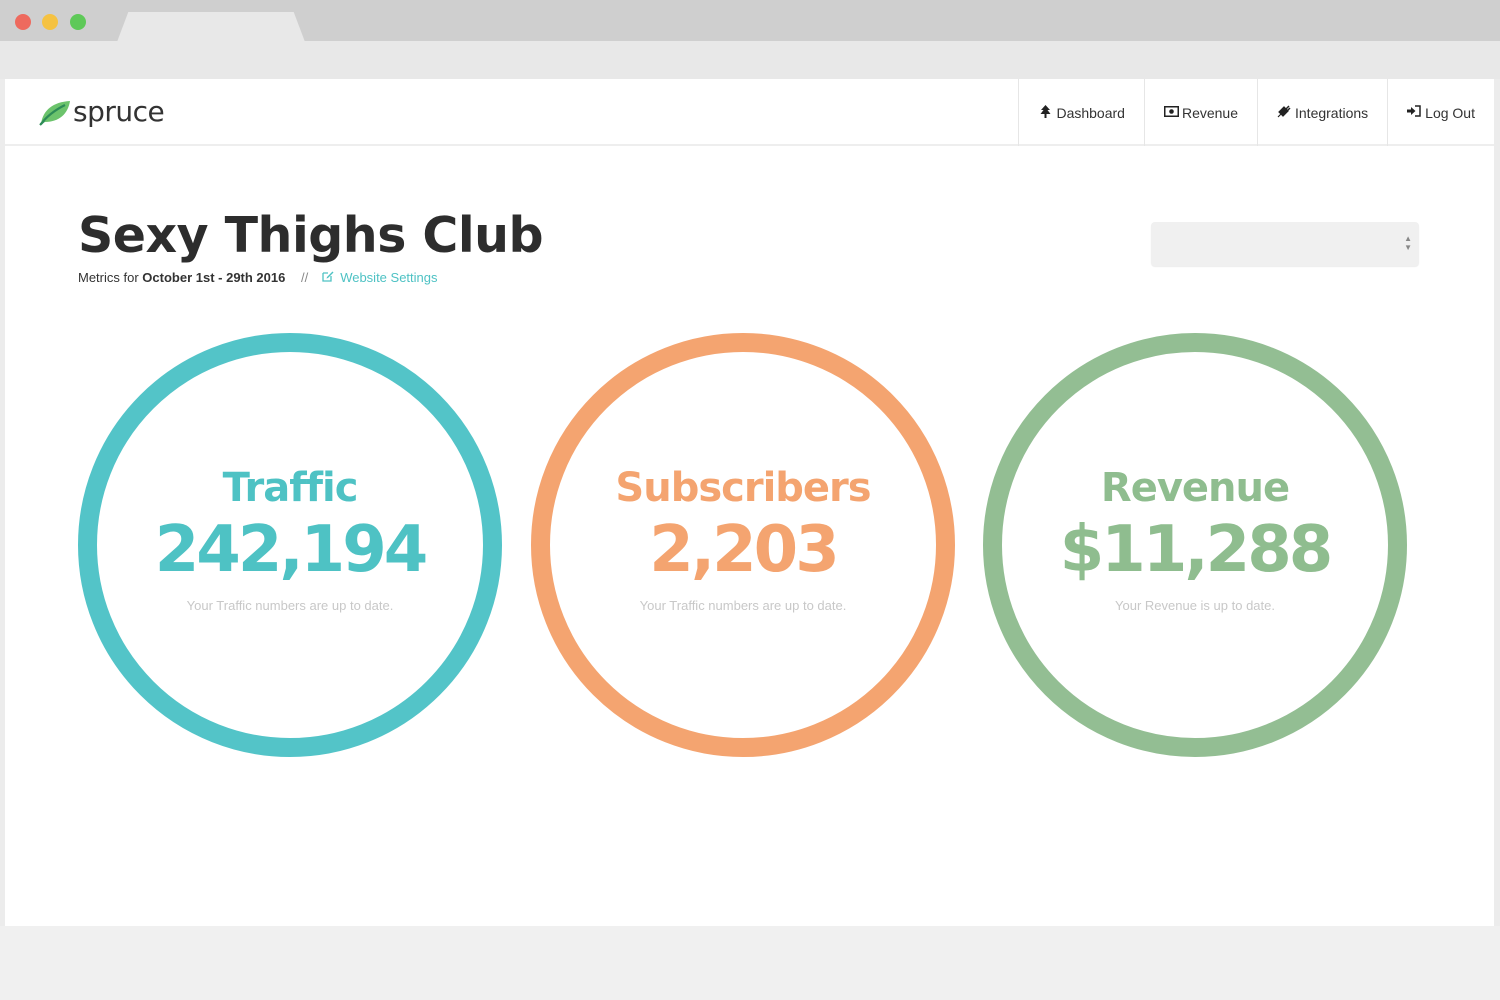  What do you see at coordinates (291, 550) in the screenshot?
I see `traffic-value: 242,194` at bounding box center [291, 550].